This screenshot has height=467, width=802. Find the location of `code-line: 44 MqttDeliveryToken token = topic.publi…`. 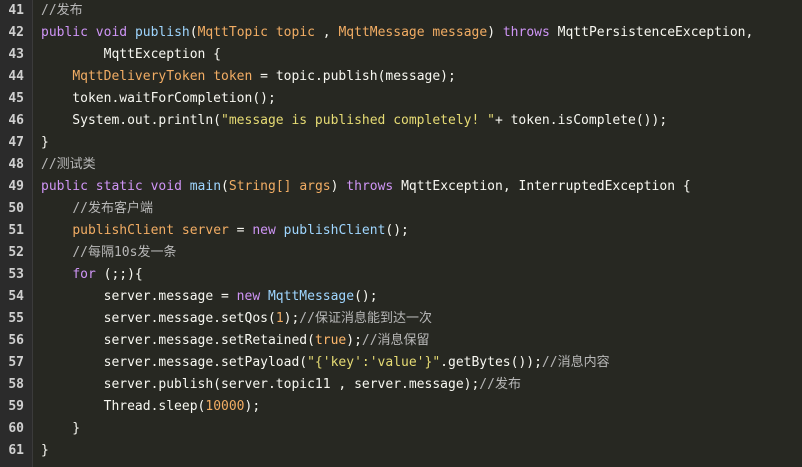

code-line: 44 MqttDeliveryToken token = topic.publi… is located at coordinates (401, 77).